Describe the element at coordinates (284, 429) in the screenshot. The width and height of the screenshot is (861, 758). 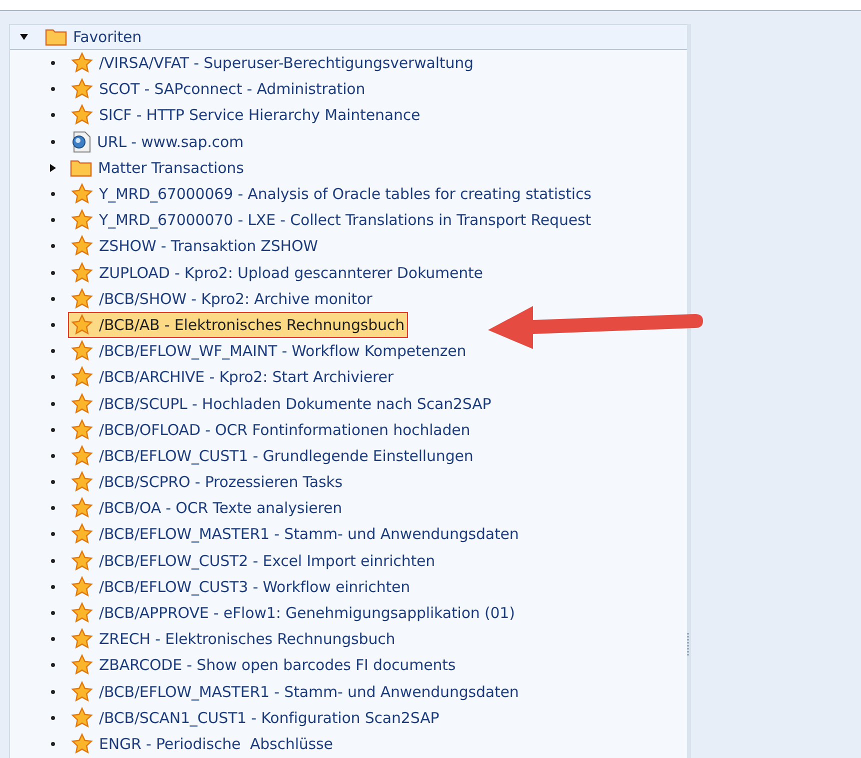
I see `tree-item-label: /BCB/OFLOAD - OCR Fontinformationen hochladen` at that location.